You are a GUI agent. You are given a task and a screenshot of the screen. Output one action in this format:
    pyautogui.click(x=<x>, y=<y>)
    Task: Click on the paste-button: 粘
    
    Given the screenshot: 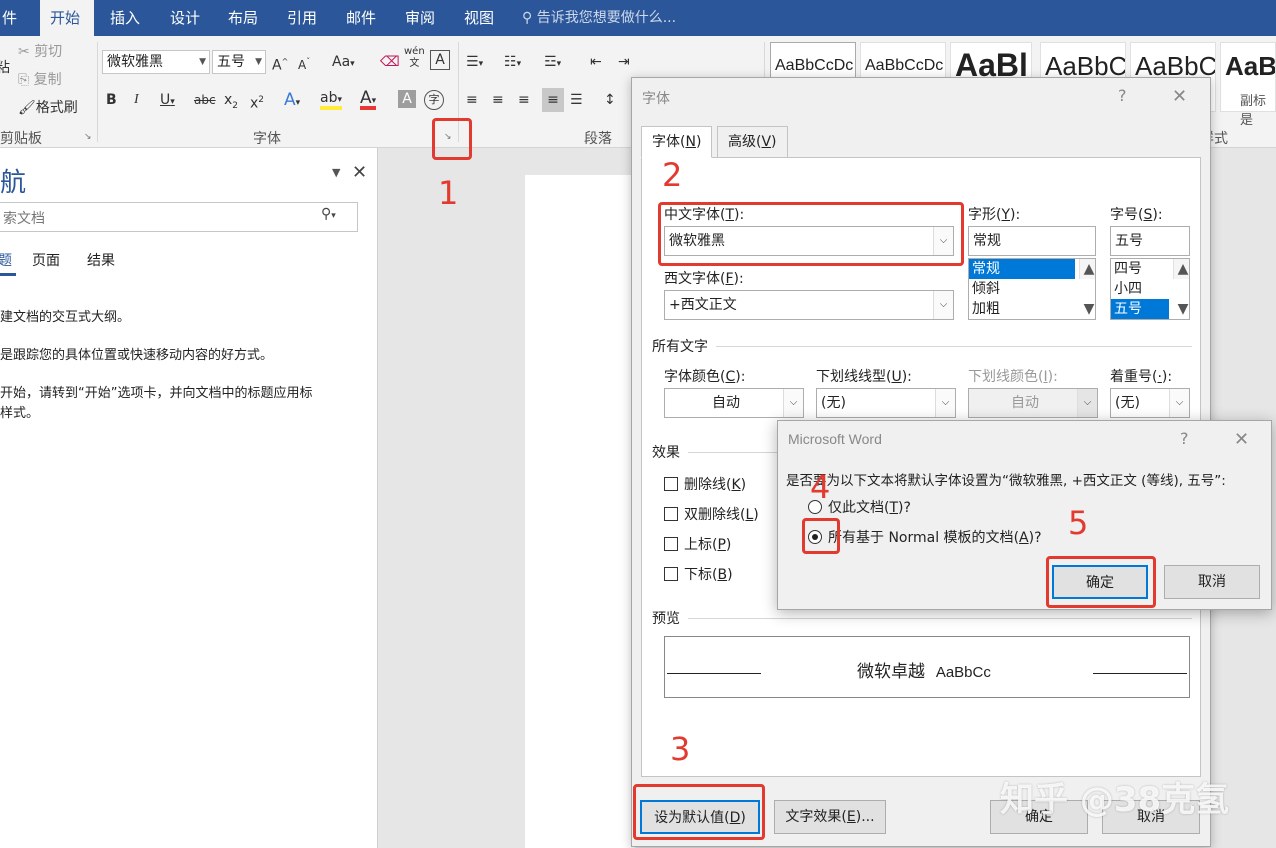 What is the action you would take?
    pyautogui.click(x=5, y=68)
    